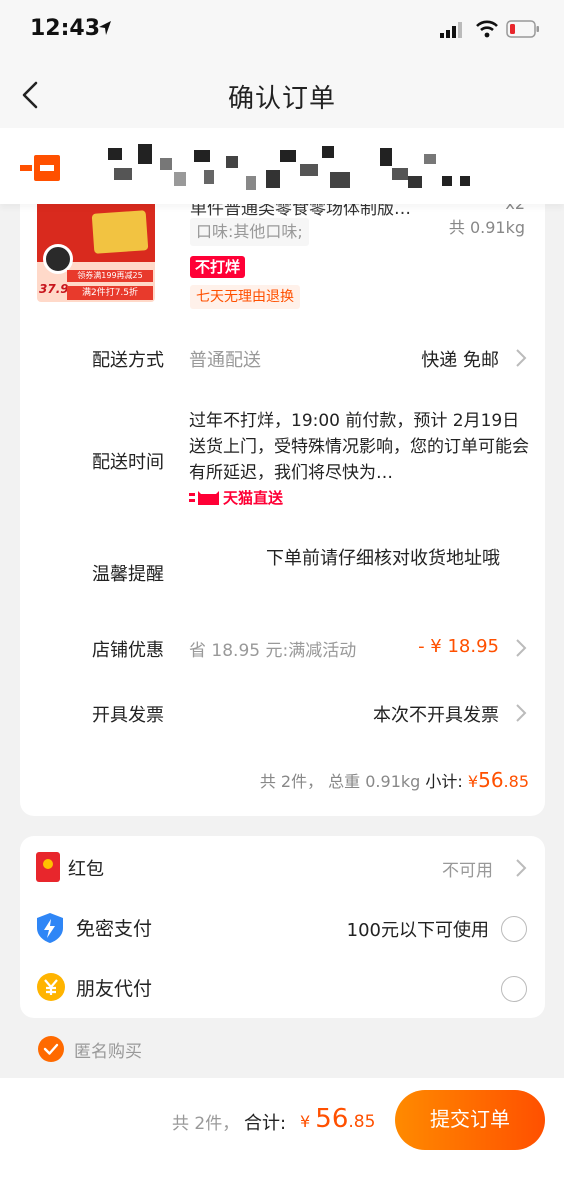  What do you see at coordinates (218, 267) in the screenshot?
I see `tag-no-close: 不打烊` at bounding box center [218, 267].